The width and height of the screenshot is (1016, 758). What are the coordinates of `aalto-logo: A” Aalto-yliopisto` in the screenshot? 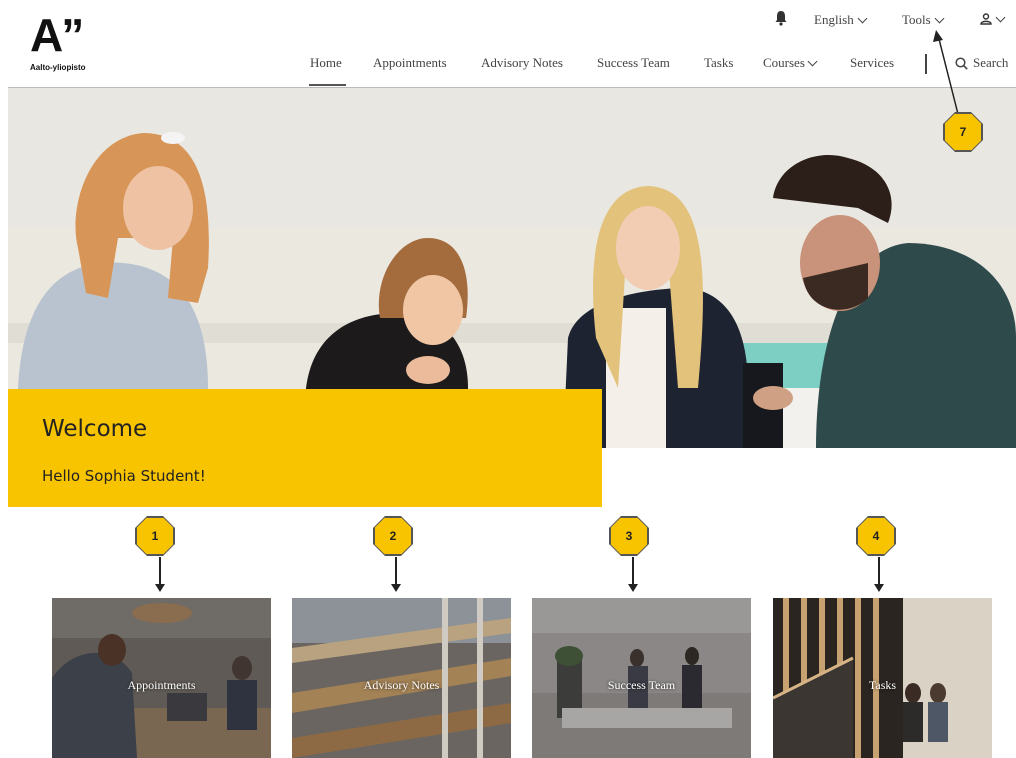 It's located at (58, 42).